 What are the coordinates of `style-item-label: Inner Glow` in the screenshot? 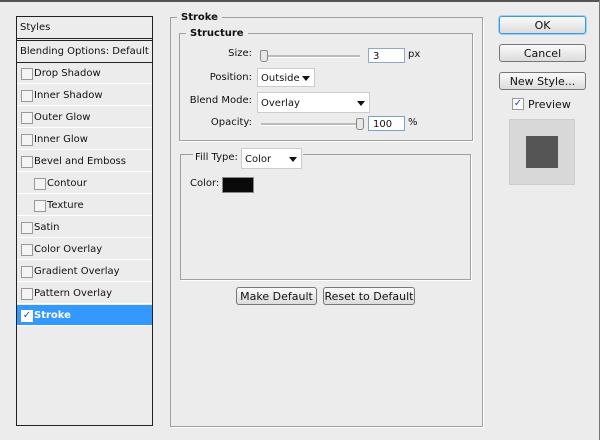 It's located at (61, 139).